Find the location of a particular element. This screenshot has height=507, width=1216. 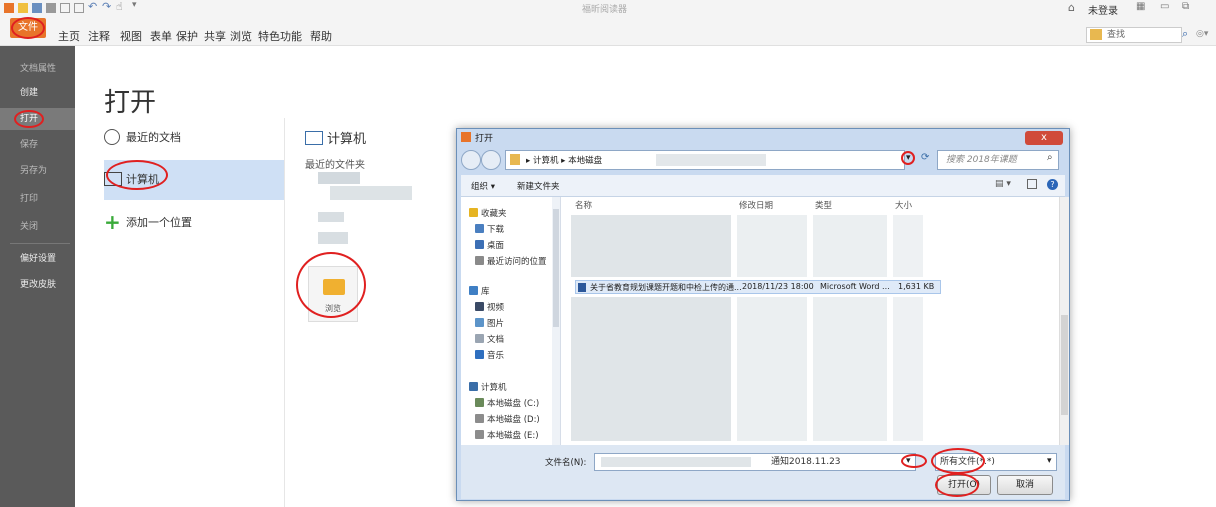

place-add-location: + 添加一个位置 is located at coordinates (194, 222).